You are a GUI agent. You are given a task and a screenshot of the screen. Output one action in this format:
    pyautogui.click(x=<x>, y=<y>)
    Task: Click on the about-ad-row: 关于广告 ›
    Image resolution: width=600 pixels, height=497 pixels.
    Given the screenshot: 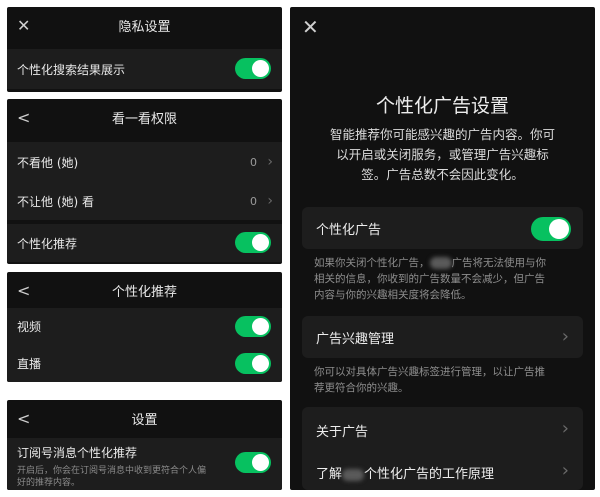 What is the action you would take?
    pyautogui.click(x=442, y=428)
    